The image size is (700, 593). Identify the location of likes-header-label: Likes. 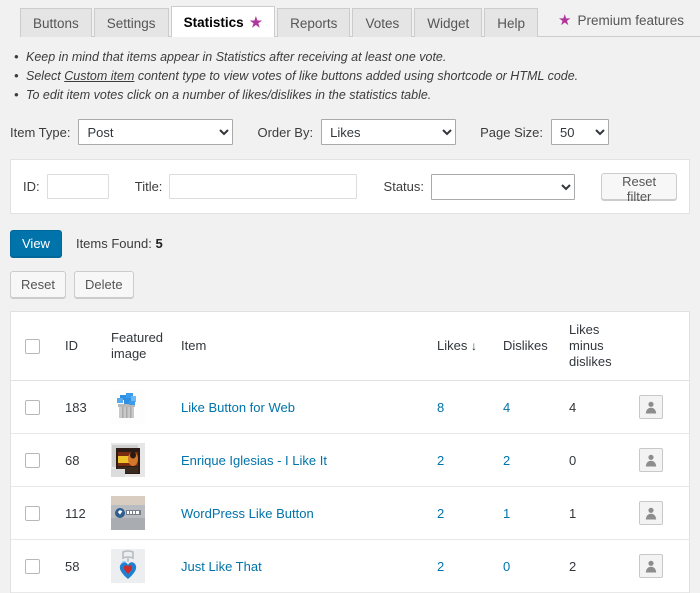
(452, 345).